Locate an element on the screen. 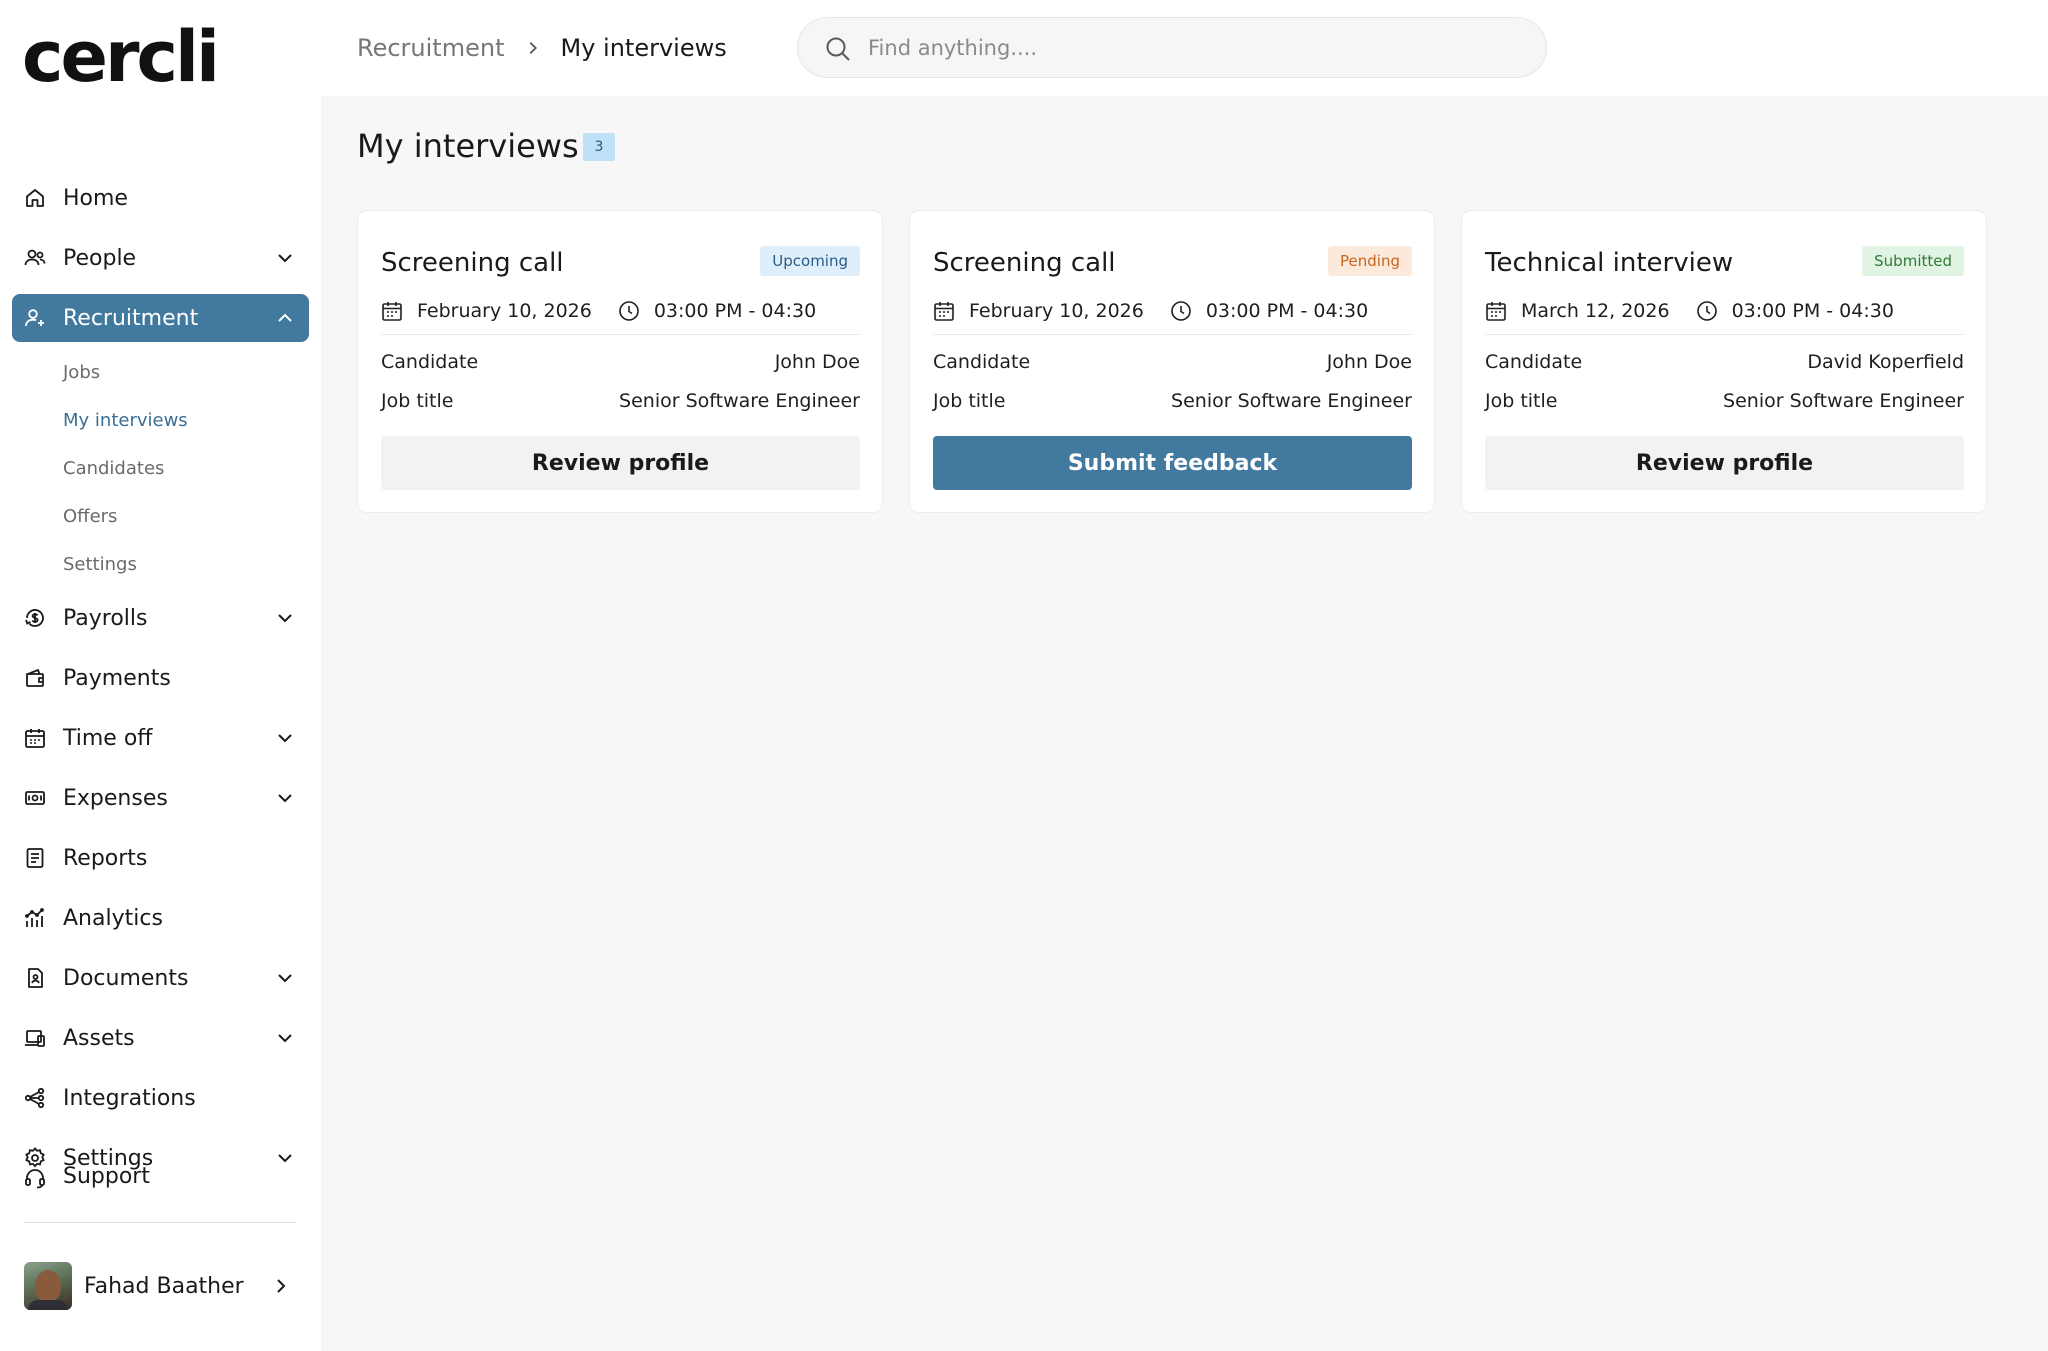 The image size is (2048, 1351). sidebar-item-label: Reports is located at coordinates (105, 858).